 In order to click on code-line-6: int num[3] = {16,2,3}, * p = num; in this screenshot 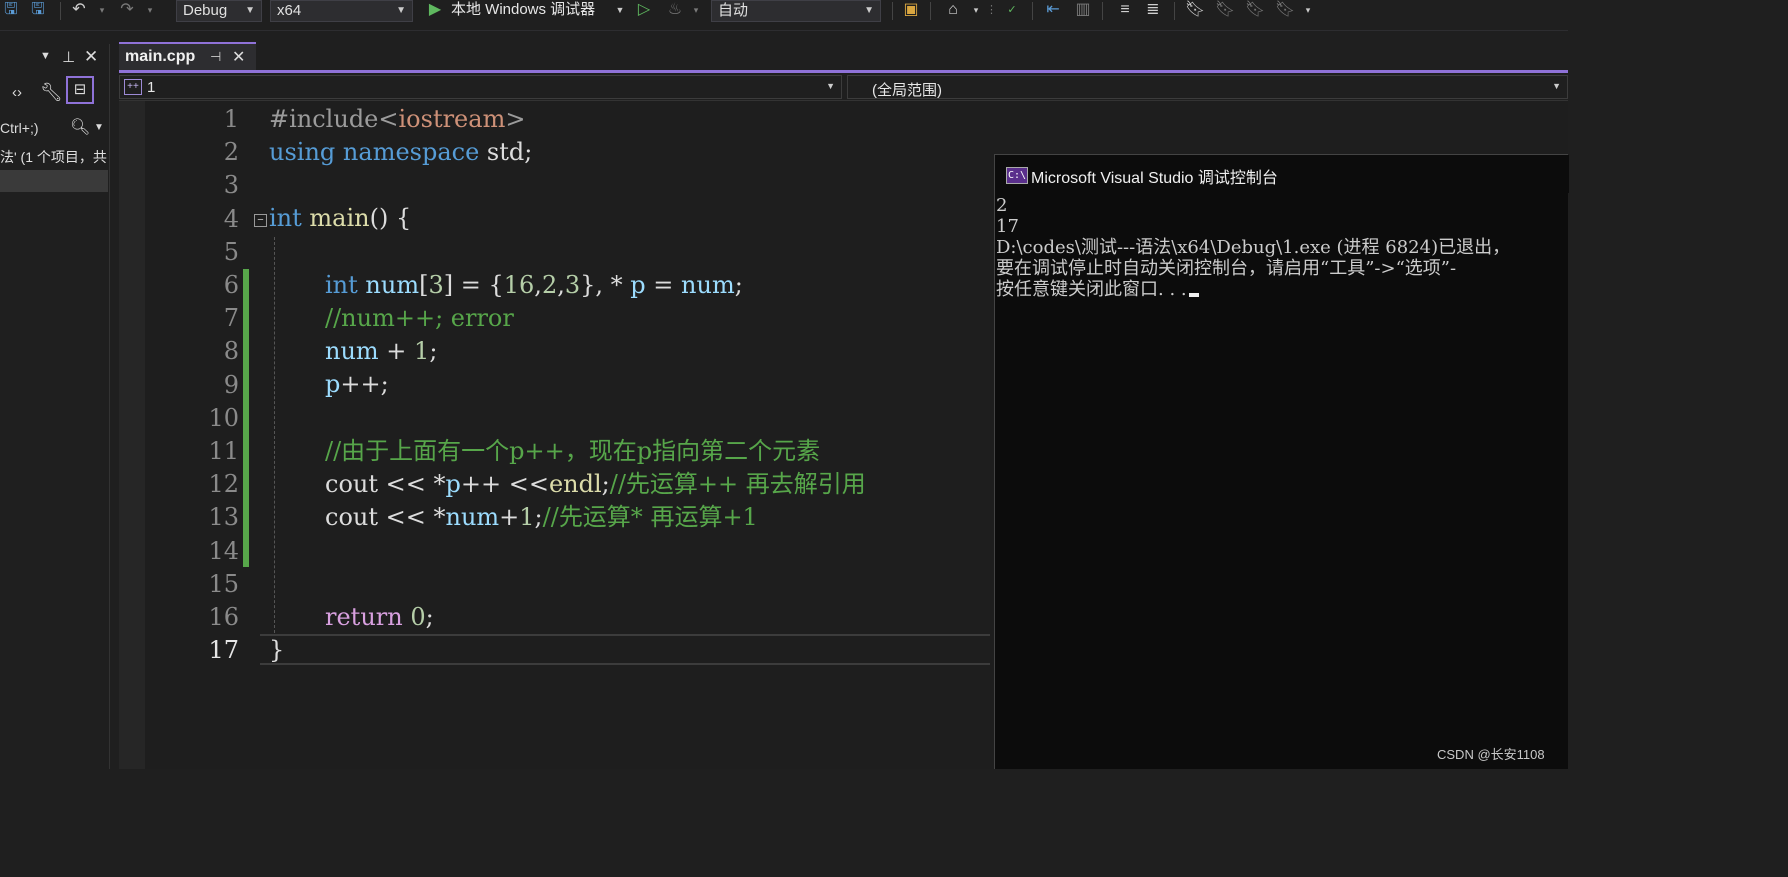, I will do `click(534, 285)`.